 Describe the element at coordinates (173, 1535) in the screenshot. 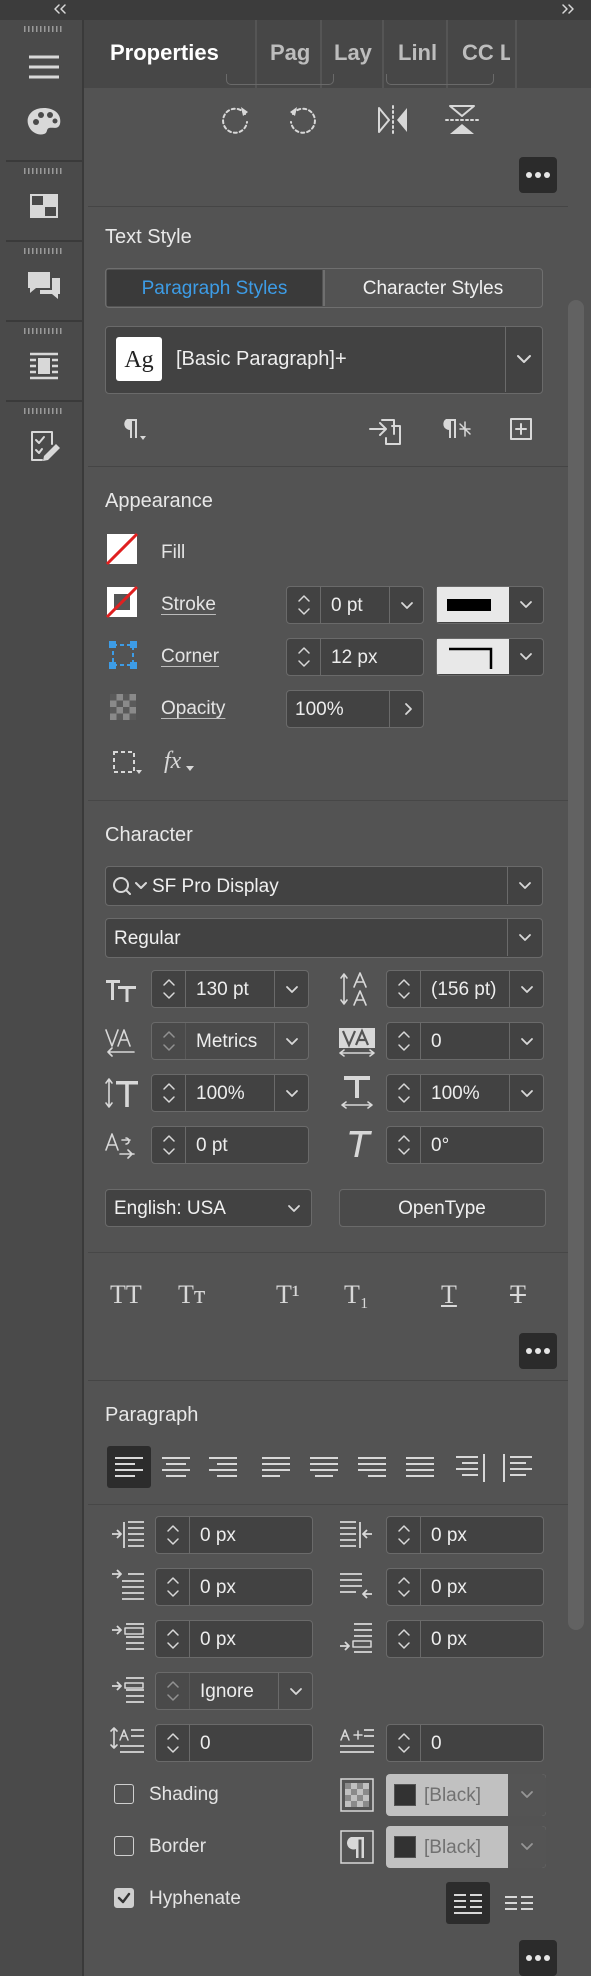

I see `left-indent-stepper` at that location.